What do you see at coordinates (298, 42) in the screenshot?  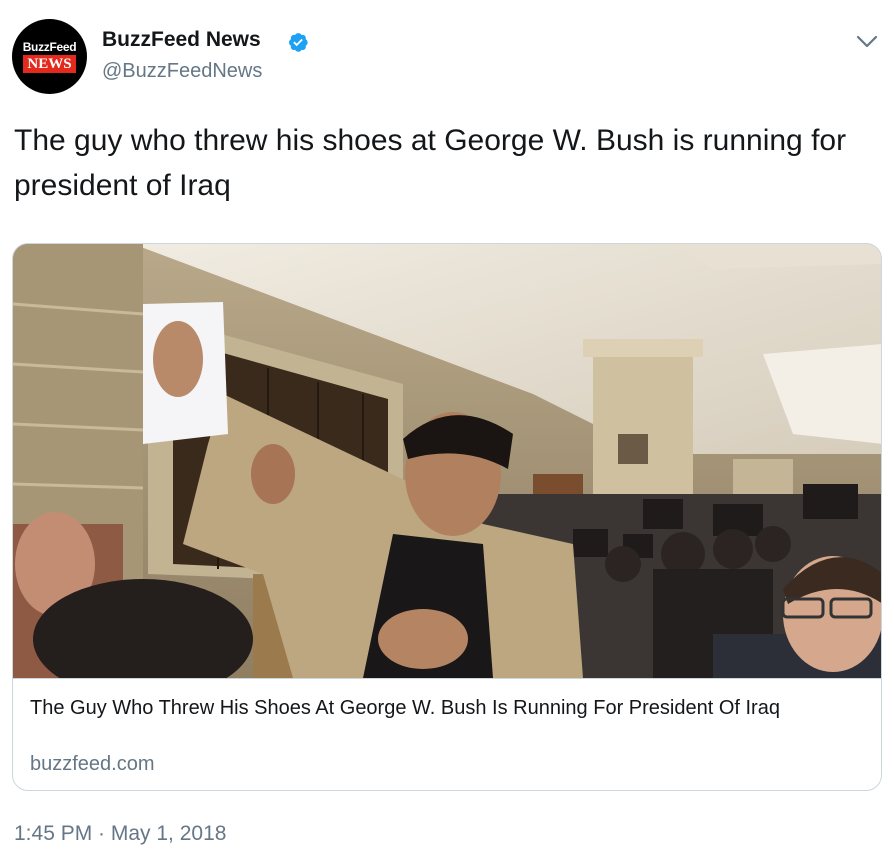 I see `verified-badge-icon` at bounding box center [298, 42].